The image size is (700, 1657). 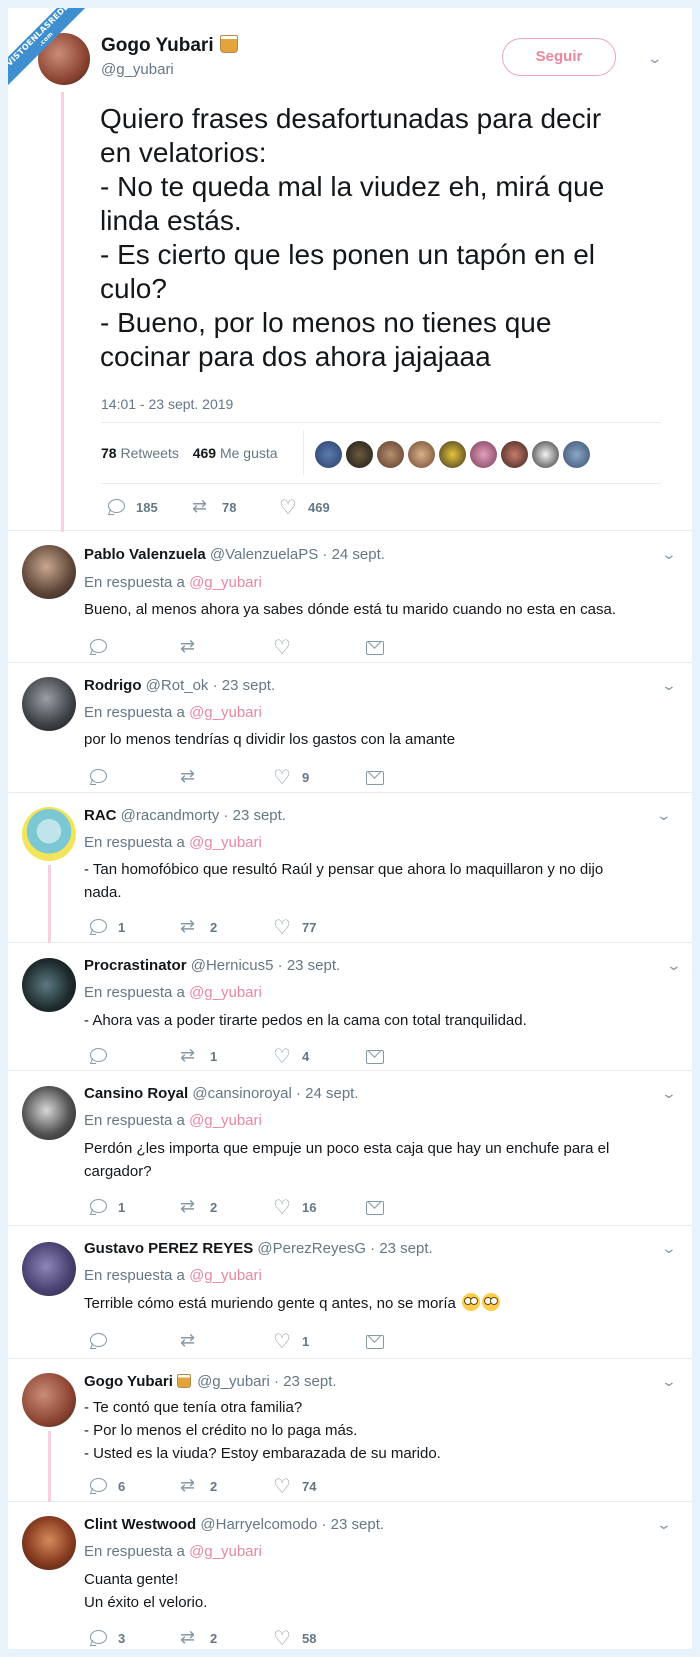 I want to click on reply-author-handle: @Harryelcomodo, so click(x=258, y=1524).